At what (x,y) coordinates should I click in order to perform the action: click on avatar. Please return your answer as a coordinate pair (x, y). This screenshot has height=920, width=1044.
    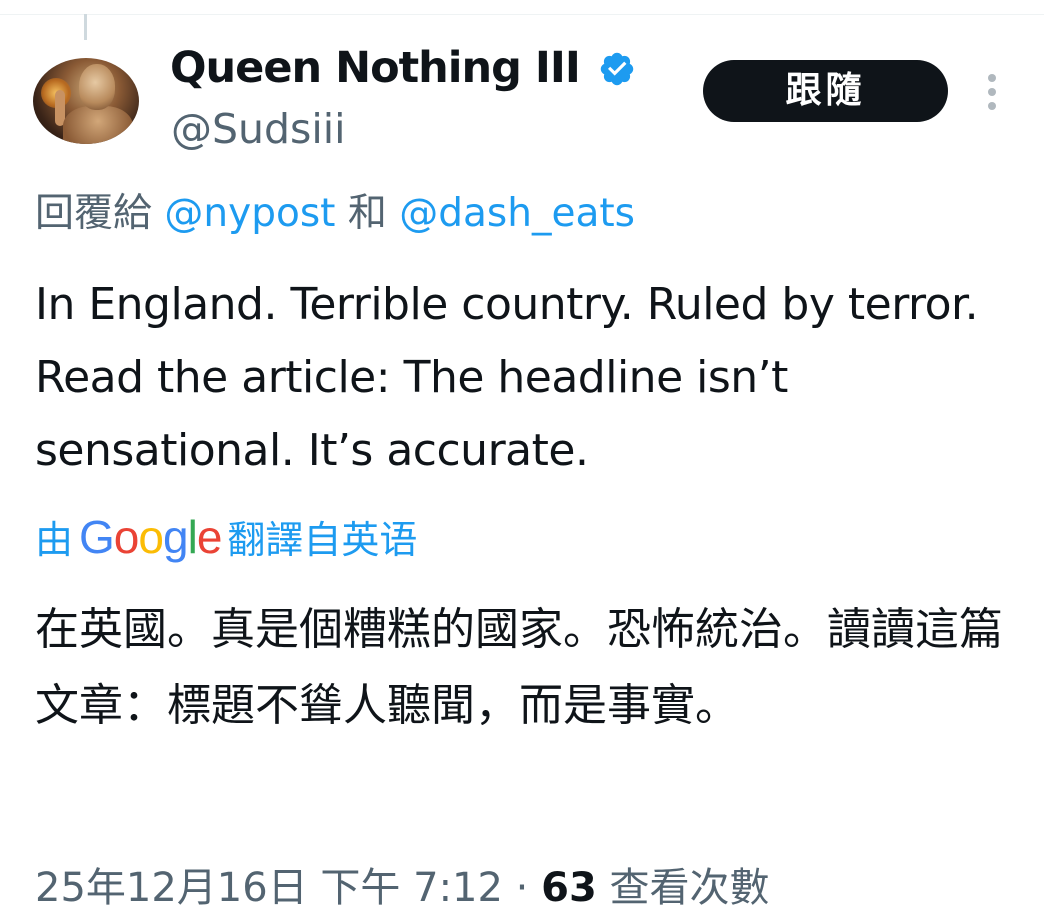
    Looking at the image, I should click on (86, 101).